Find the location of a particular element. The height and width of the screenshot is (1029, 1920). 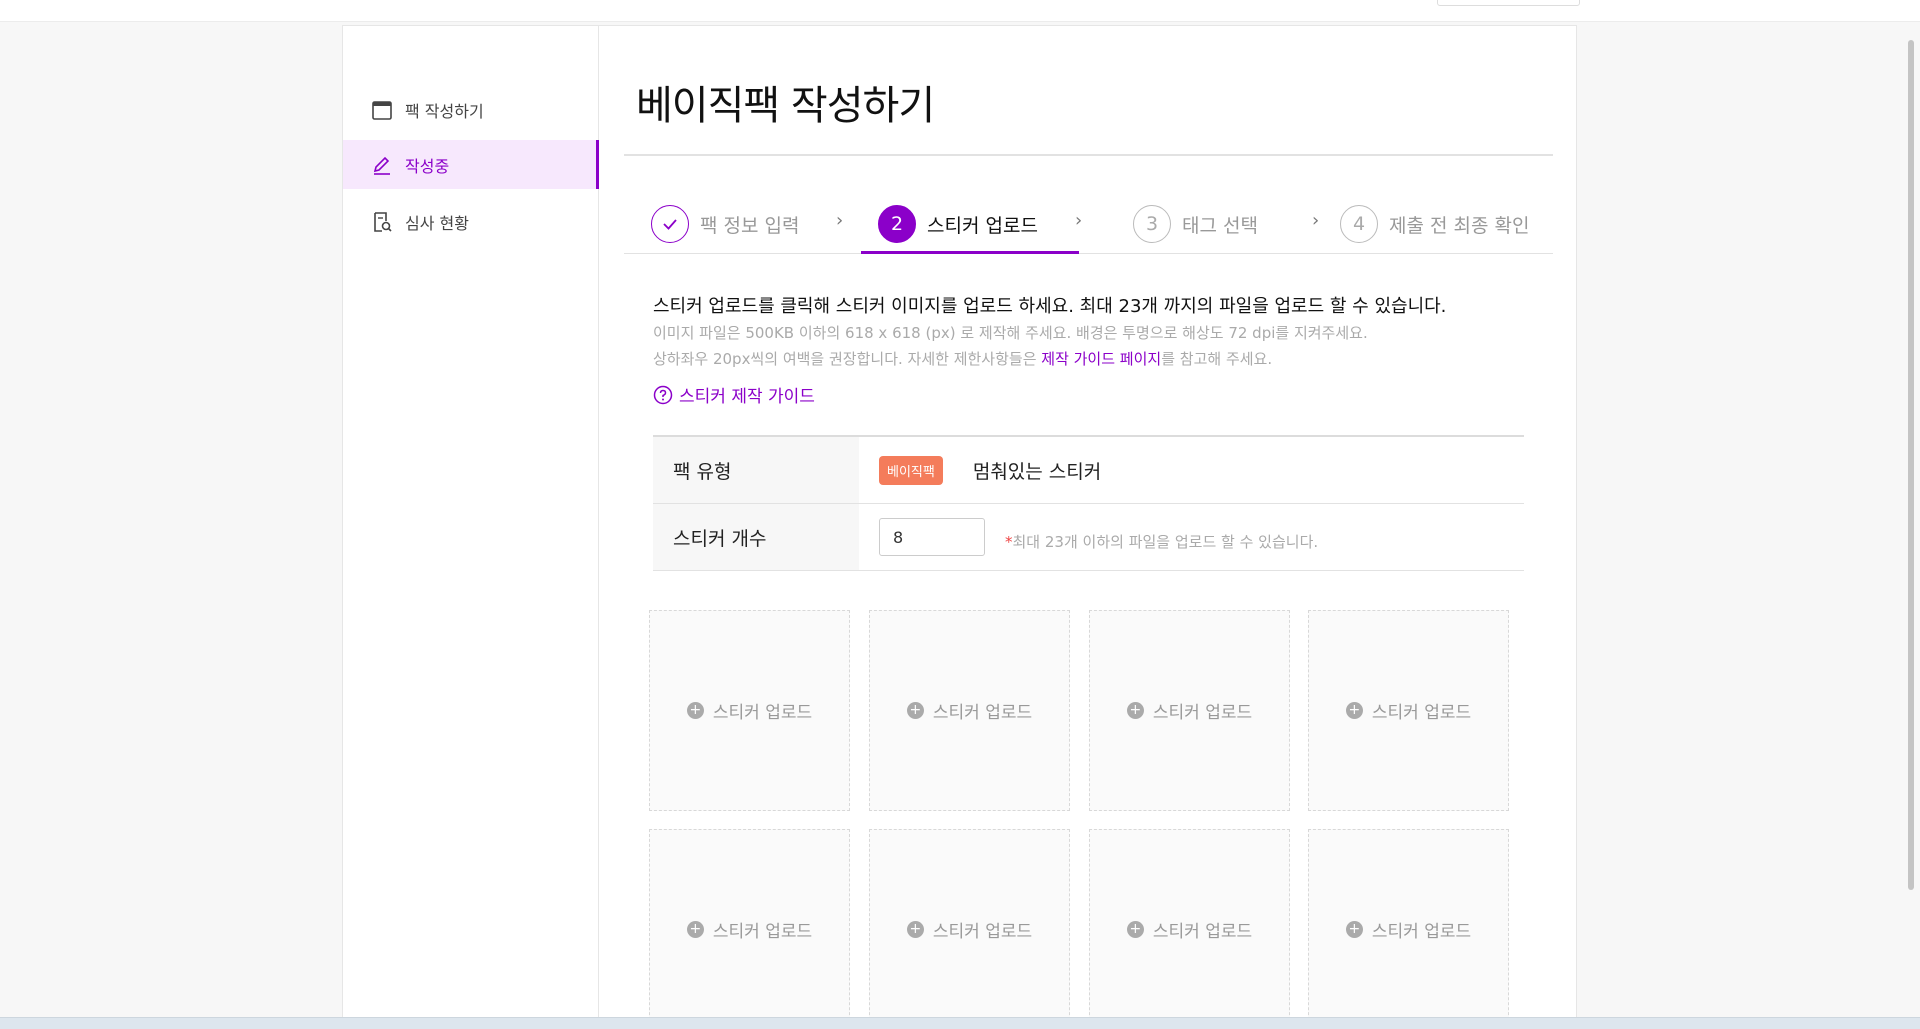

pack-type-badge: 베이직팩 is located at coordinates (911, 470).